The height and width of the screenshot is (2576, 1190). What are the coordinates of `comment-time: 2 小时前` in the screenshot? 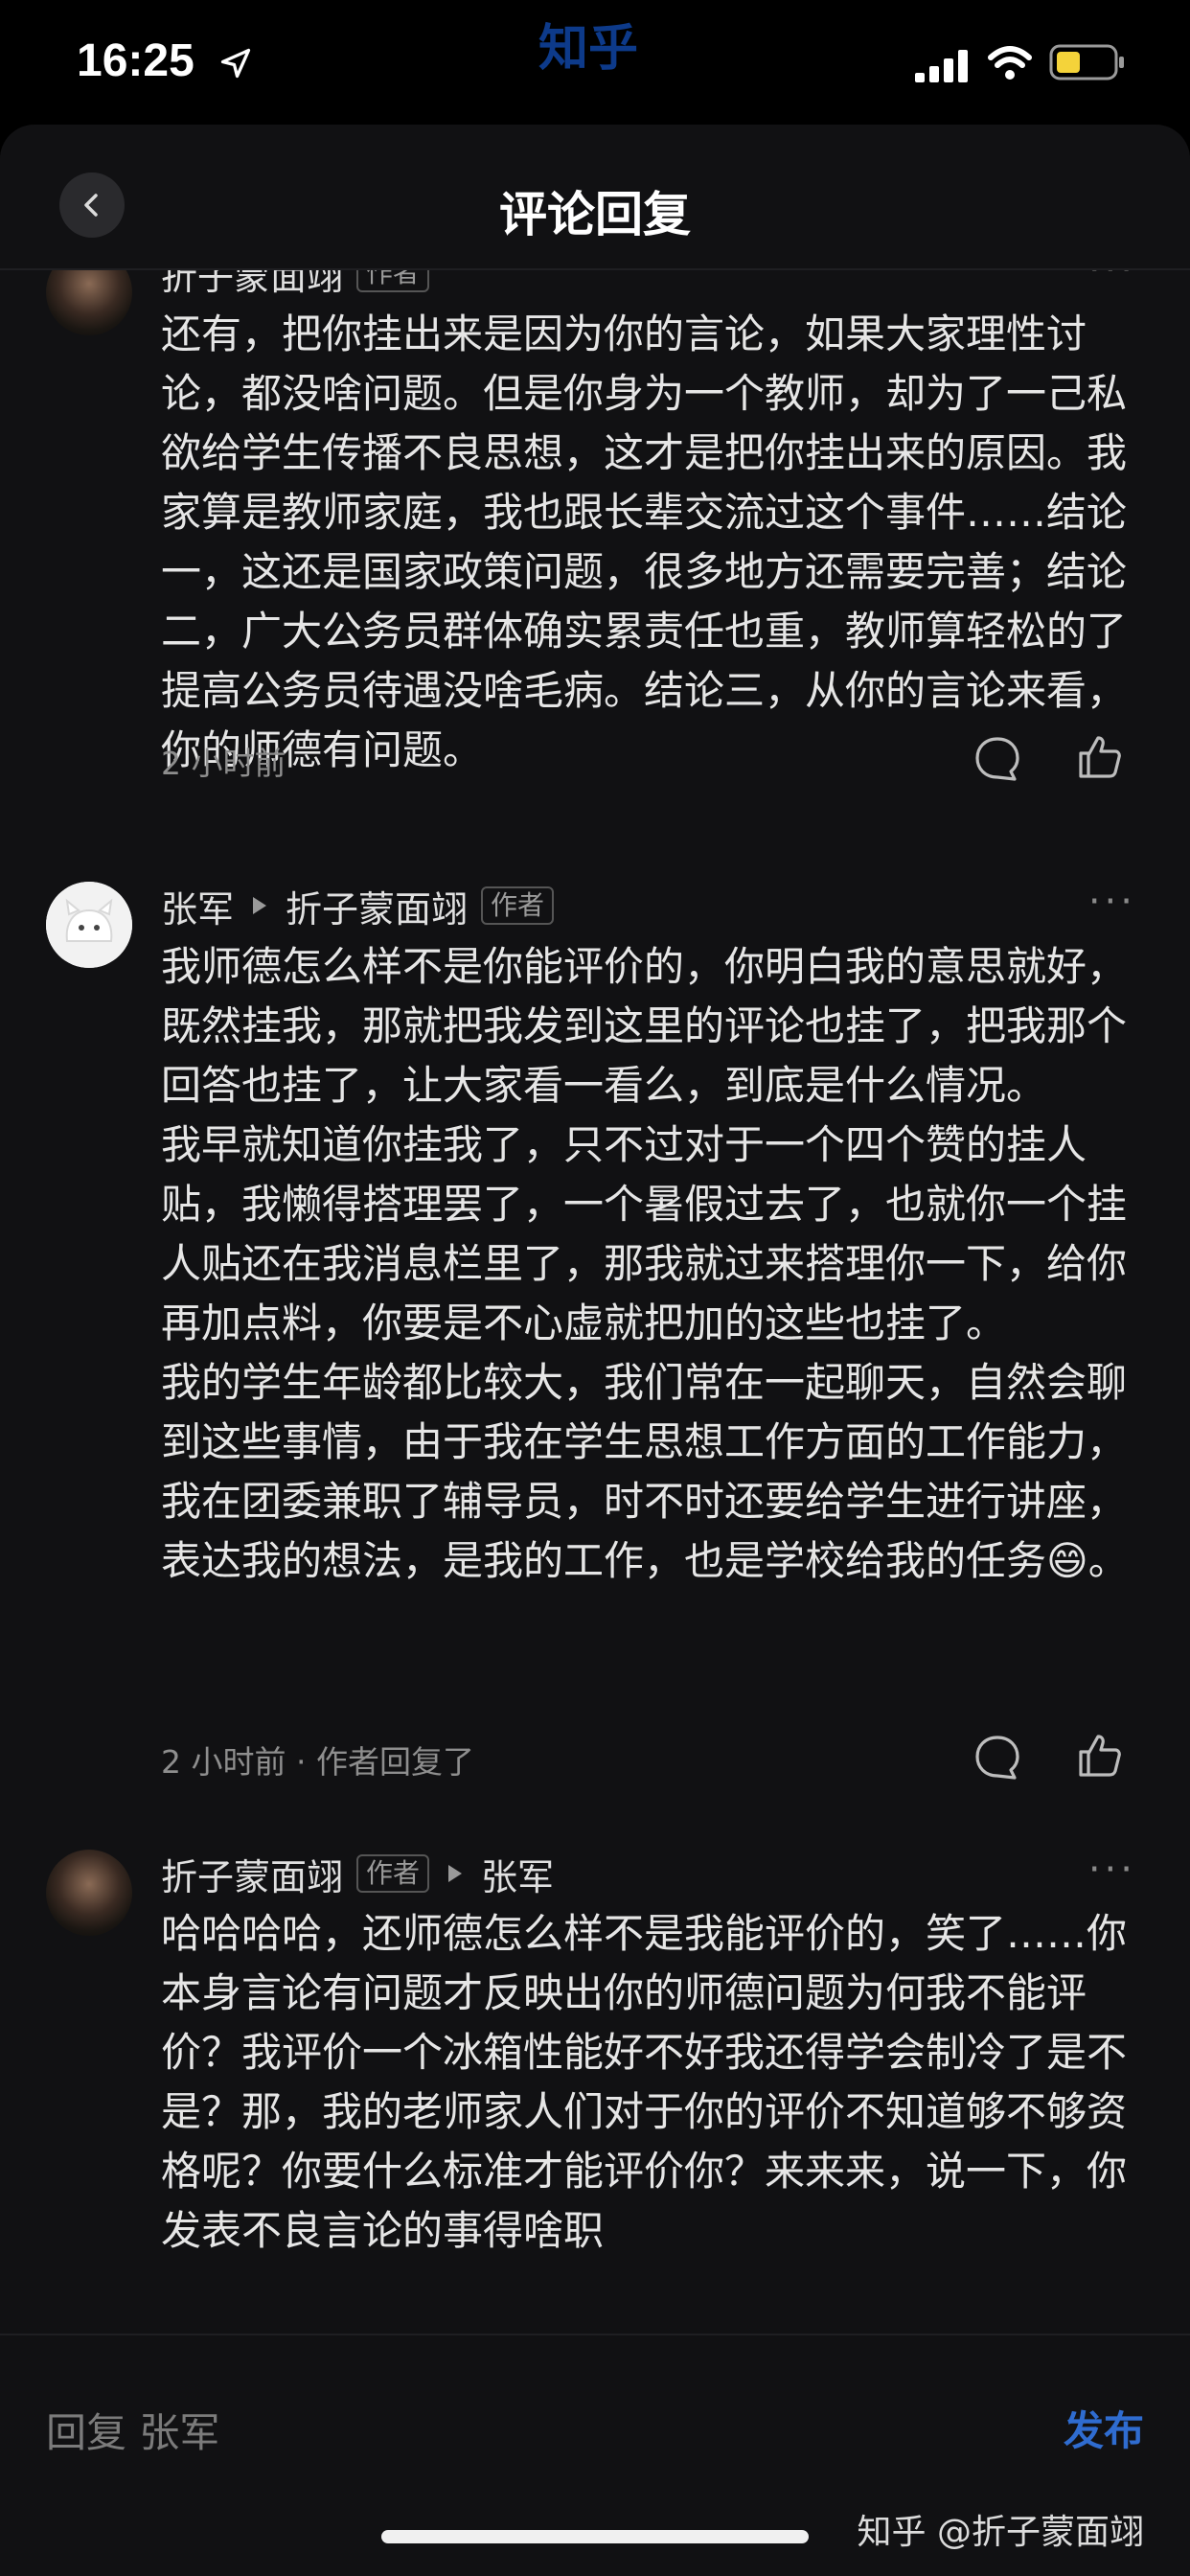 It's located at (224, 763).